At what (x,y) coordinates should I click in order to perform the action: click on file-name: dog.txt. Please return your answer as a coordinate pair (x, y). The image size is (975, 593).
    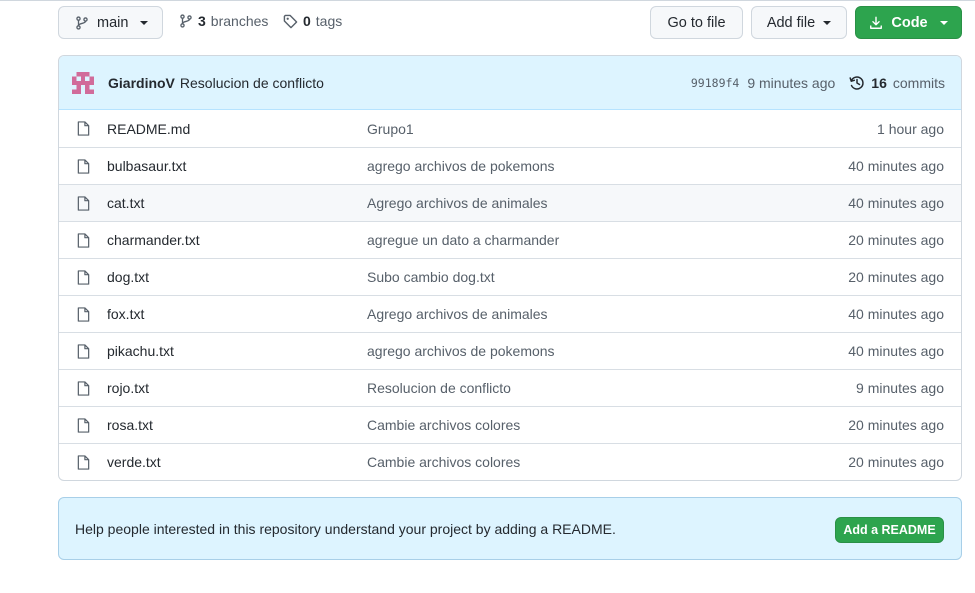
    Looking at the image, I should click on (128, 277).